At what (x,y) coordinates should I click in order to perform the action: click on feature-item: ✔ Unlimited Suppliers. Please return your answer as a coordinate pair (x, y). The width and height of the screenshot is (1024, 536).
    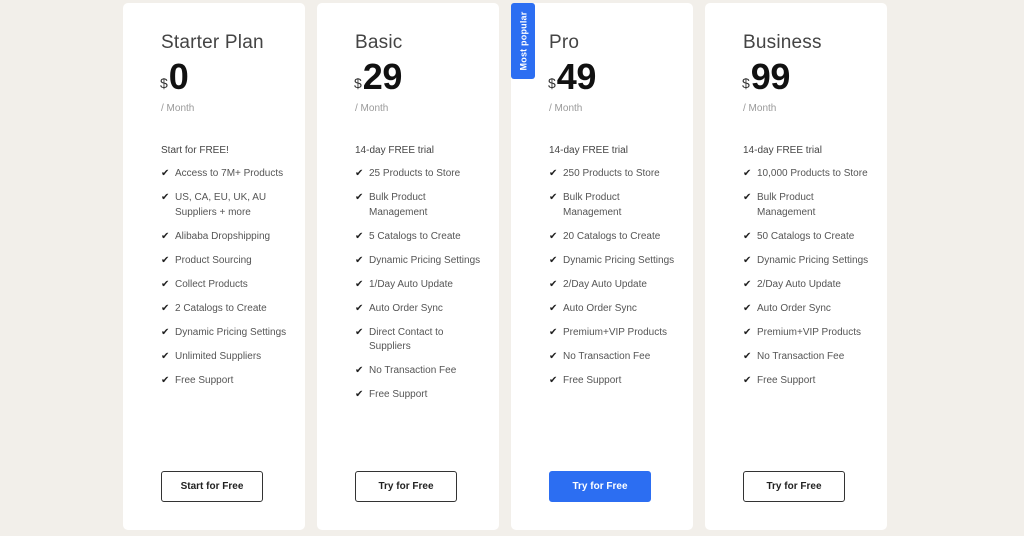
    Looking at the image, I should click on (226, 357).